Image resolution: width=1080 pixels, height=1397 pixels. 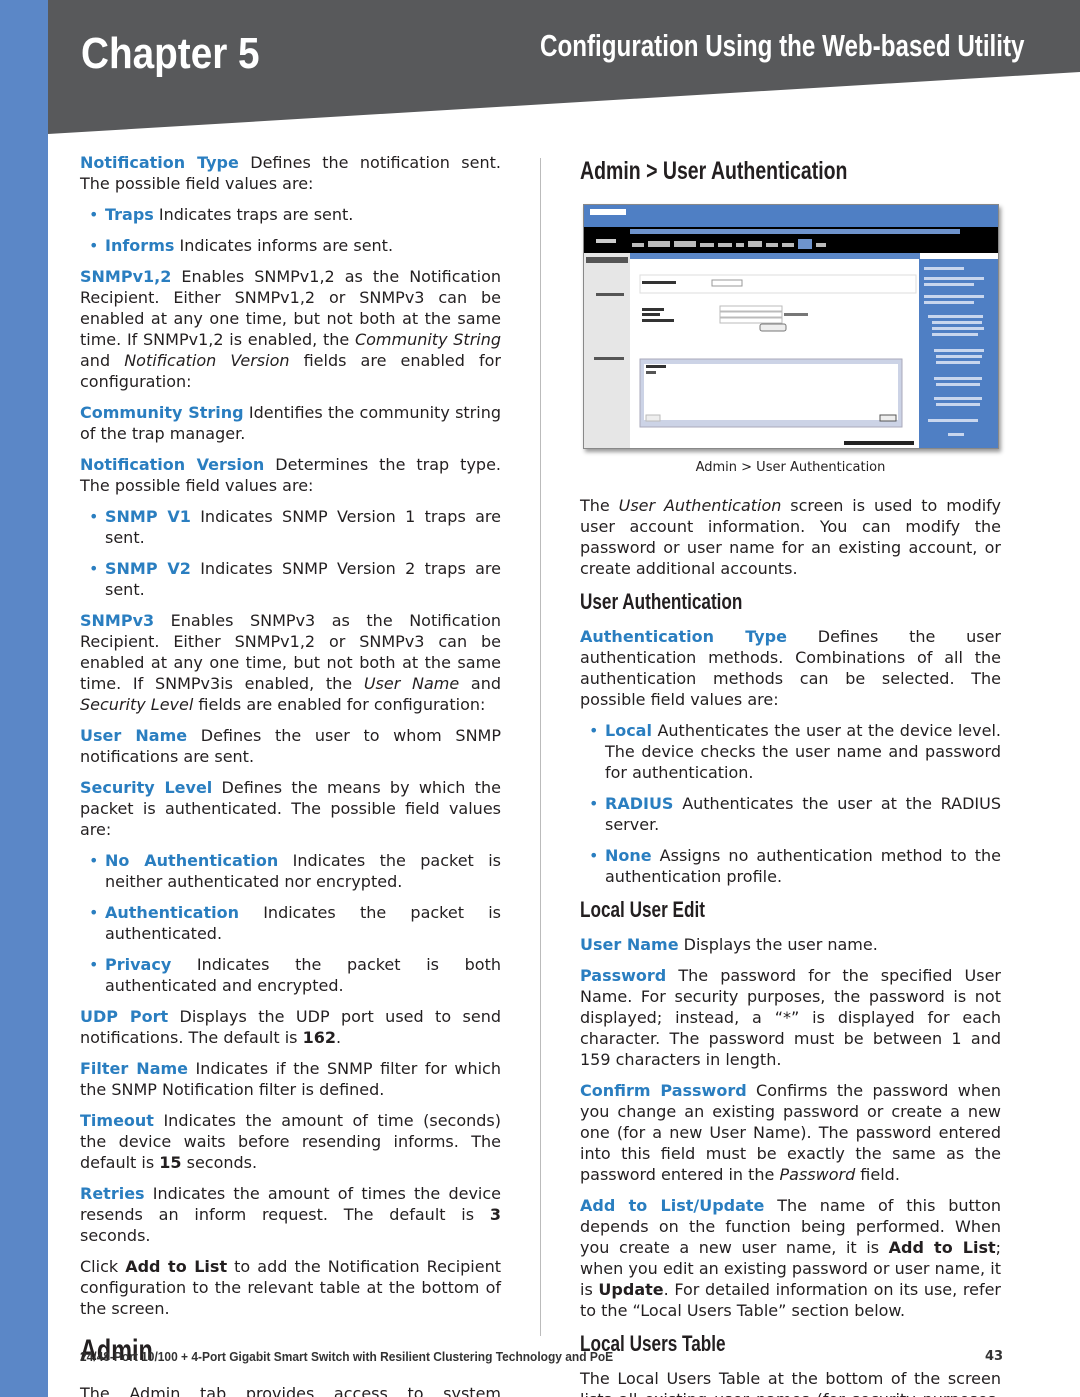 I want to click on screenshot-figure, so click(x=791, y=326).